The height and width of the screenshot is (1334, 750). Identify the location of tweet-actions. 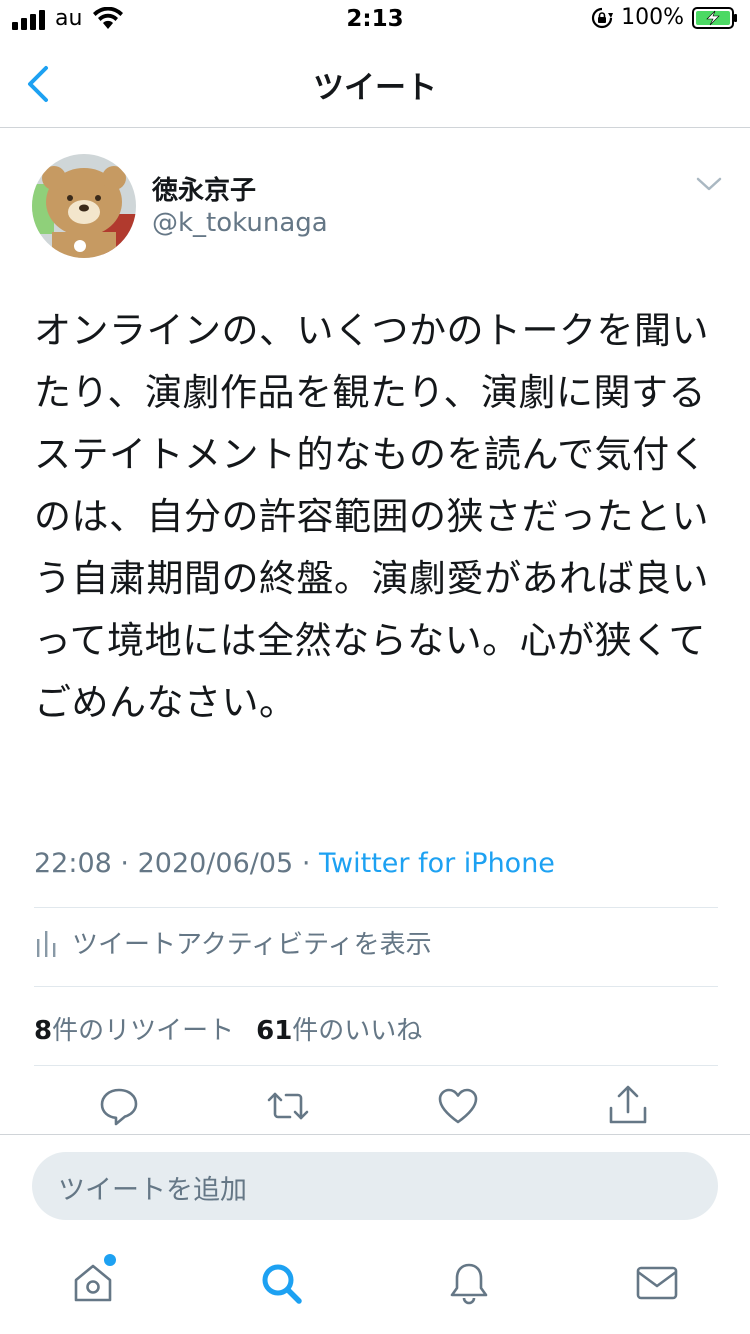
(375, 1110).